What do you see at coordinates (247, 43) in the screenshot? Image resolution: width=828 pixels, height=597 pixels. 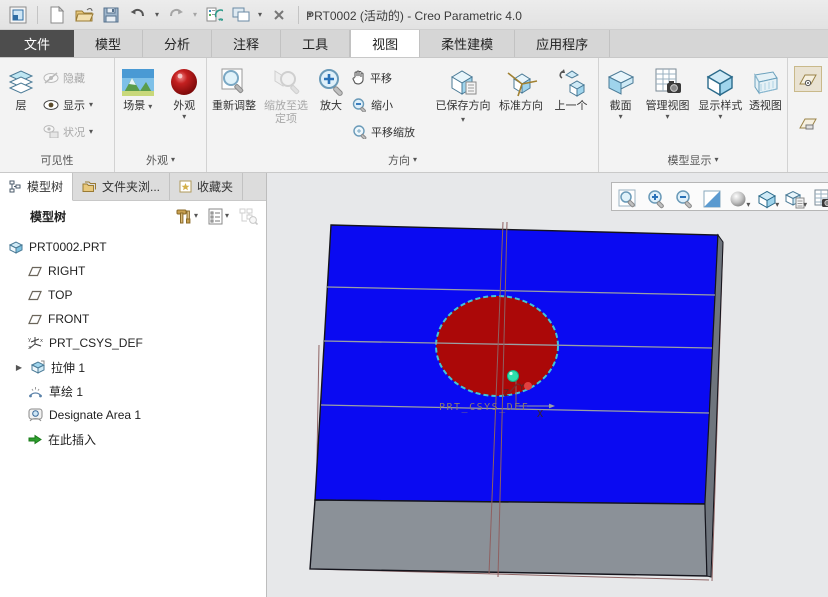 I see `tab-annotate: 注释` at bounding box center [247, 43].